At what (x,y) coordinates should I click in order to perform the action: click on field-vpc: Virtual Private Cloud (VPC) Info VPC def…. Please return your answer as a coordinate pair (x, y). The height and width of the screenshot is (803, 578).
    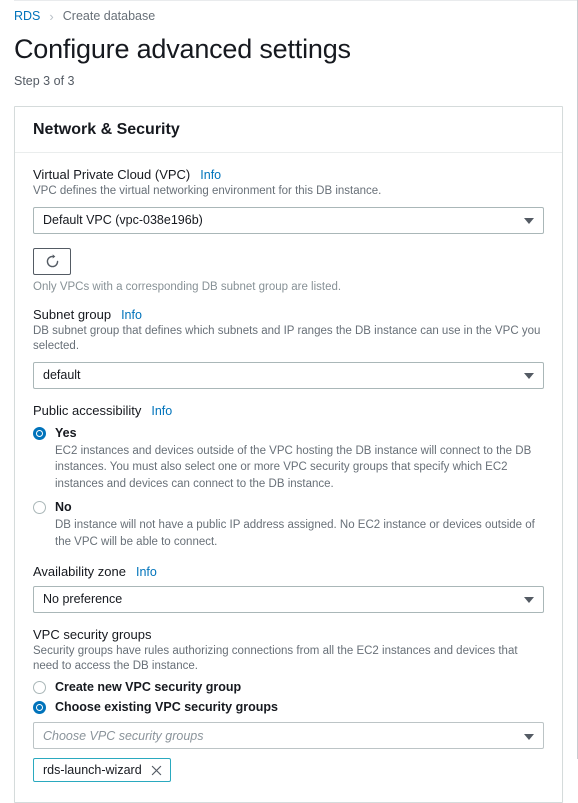
    Looking at the image, I should click on (288, 200).